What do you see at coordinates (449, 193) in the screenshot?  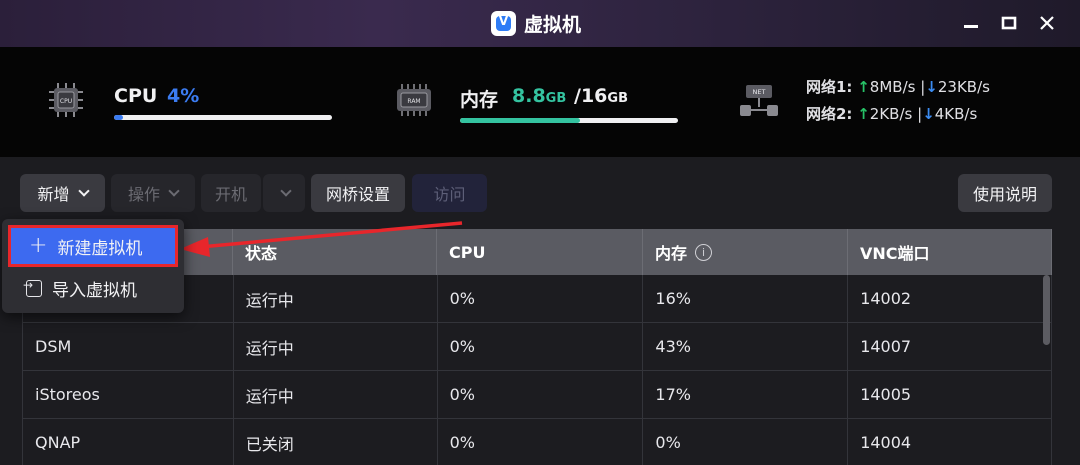 I see `visit-button: 访问` at bounding box center [449, 193].